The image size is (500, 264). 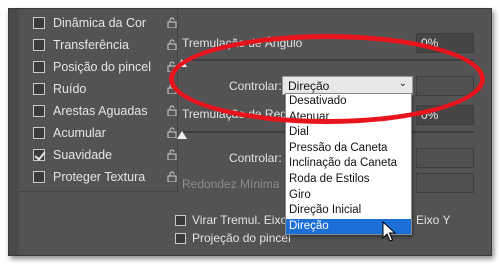 What do you see at coordinates (83, 155) in the screenshot?
I see `sidebar-item-label: Suavidade` at bounding box center [83, 155].